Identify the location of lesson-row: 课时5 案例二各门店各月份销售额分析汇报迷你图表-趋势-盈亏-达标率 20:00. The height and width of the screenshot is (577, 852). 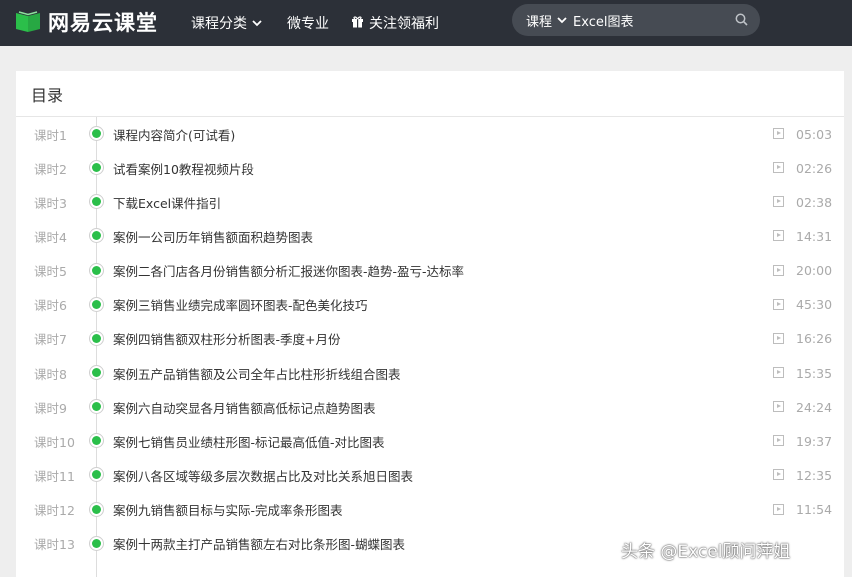
(430, 271).